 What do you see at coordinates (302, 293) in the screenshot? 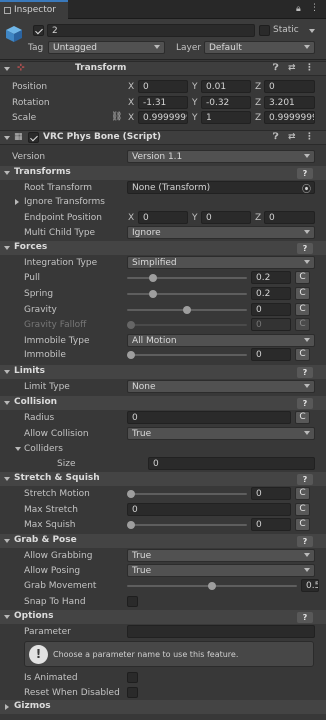
I see `spring-curve-button: C` at bounding box center [302, 293].